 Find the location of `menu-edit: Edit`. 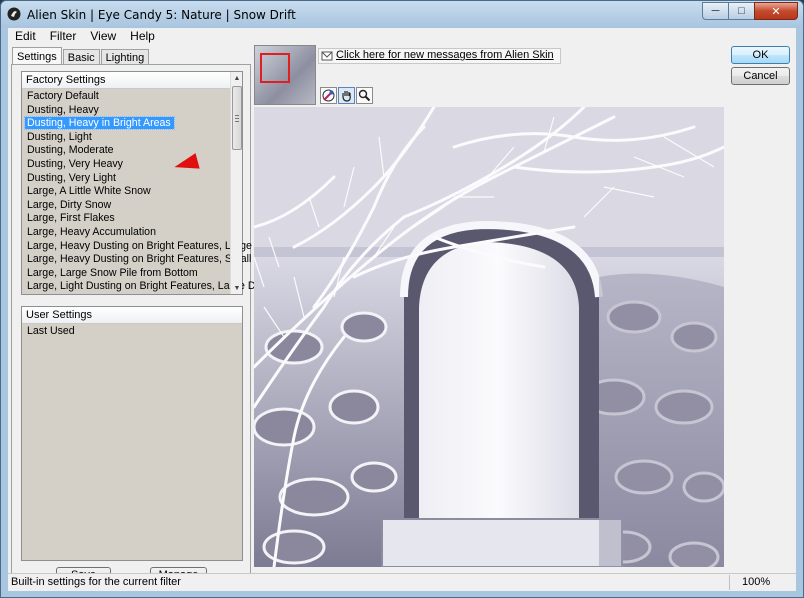

menu-edit: Edit is located at coordinates (25, 36).